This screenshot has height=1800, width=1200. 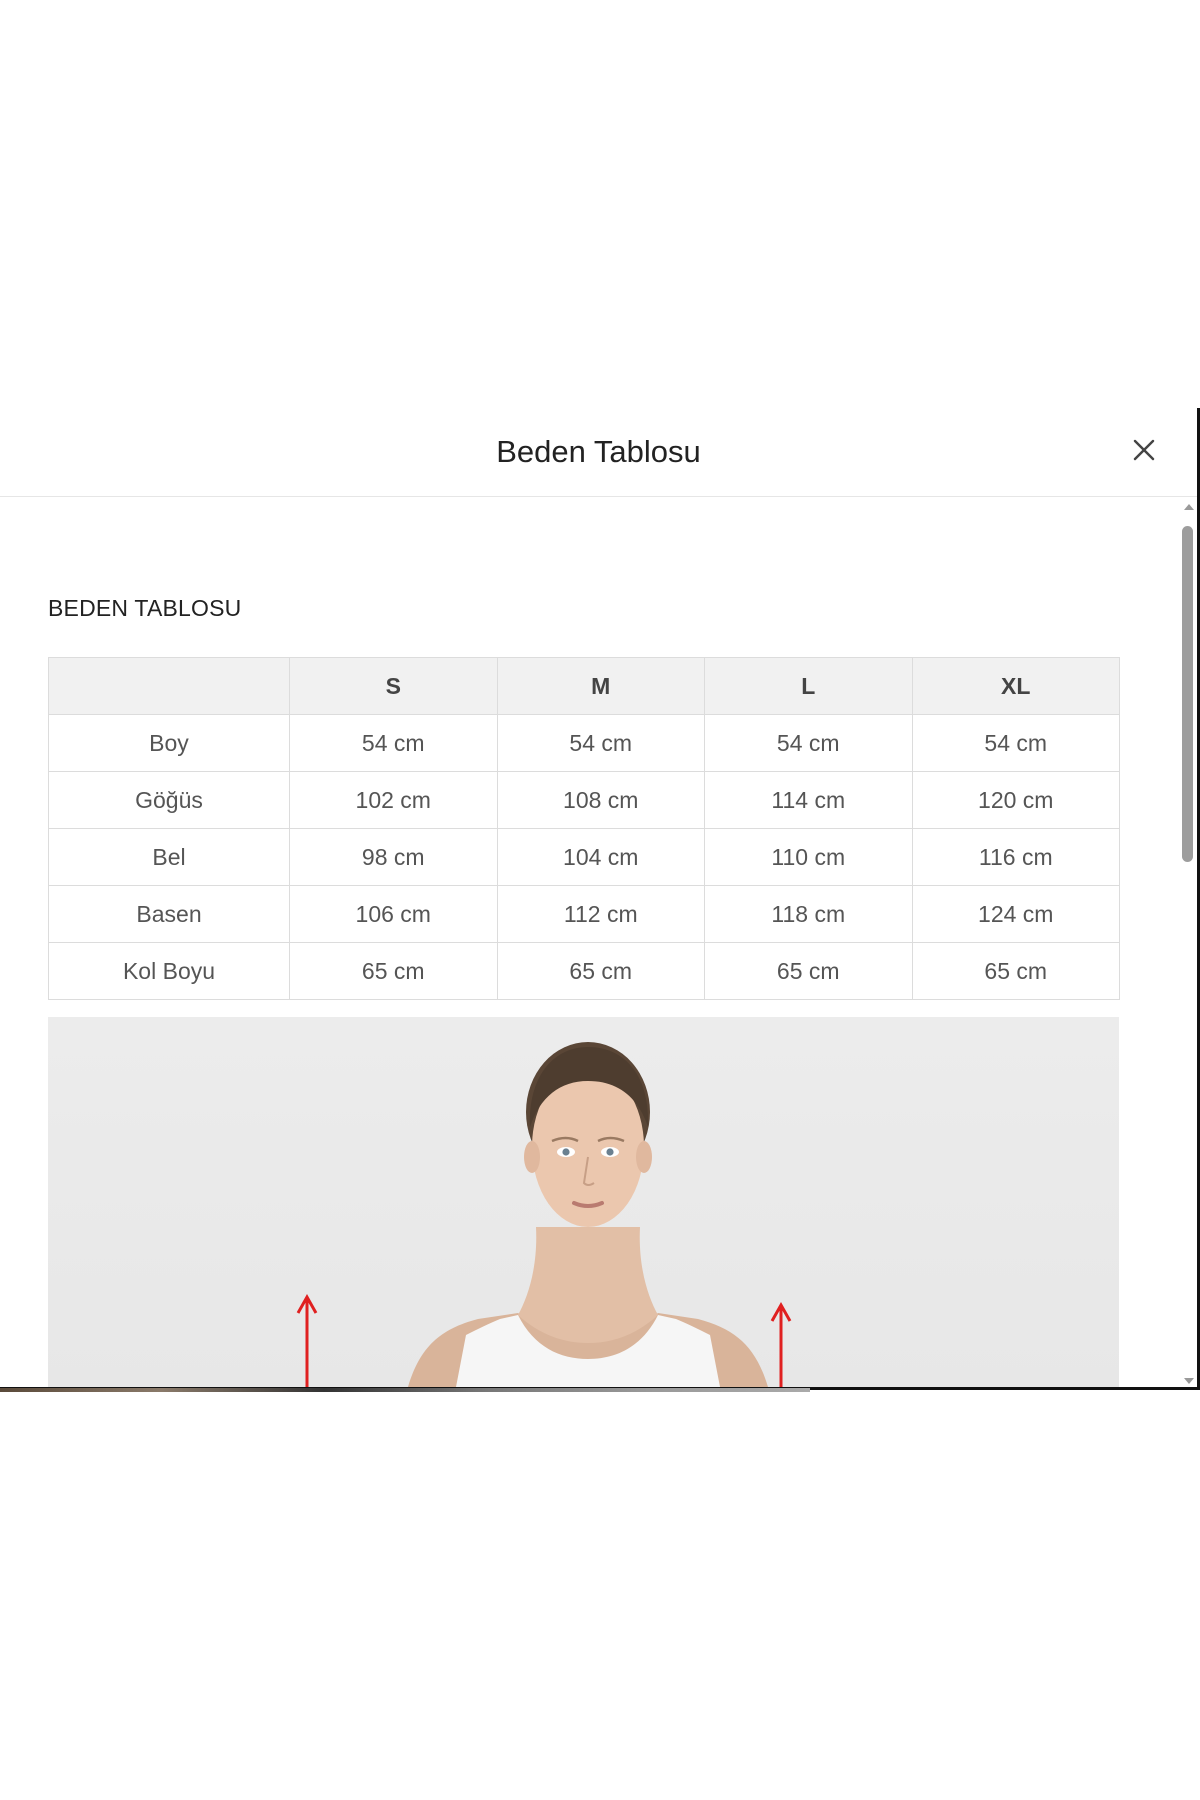 What do you see at coordinates (1189, 507) in the screenshot?
I see `scroll-up-icon` at bounding box center [1189, 507].